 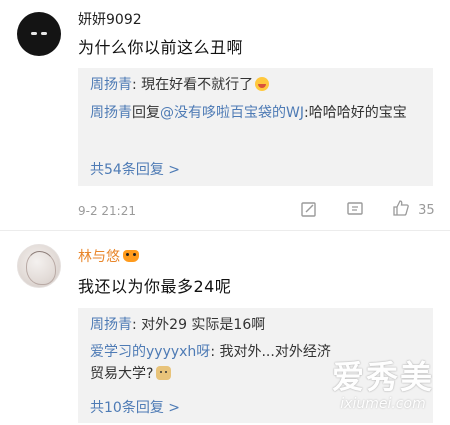 I want to click on more-replies-link: 共54条回复 >, so click(x=135, y=169).